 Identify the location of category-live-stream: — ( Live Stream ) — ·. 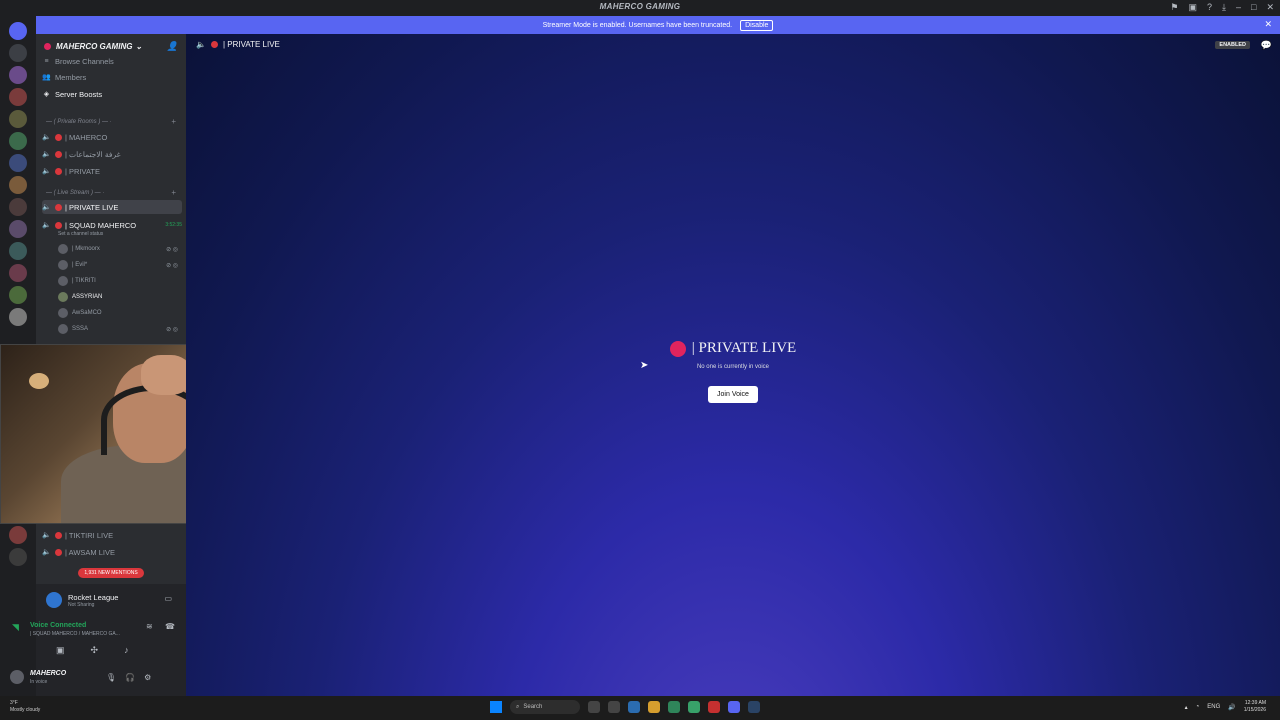
(75, 193).